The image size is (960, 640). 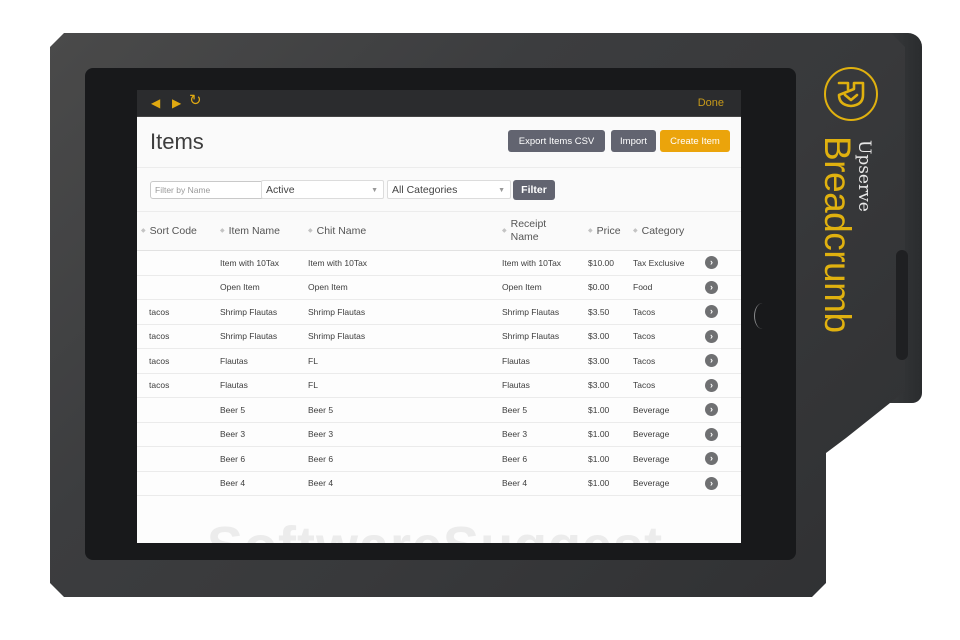 I want to click on device-side-slot, so click(x=902, y=305).